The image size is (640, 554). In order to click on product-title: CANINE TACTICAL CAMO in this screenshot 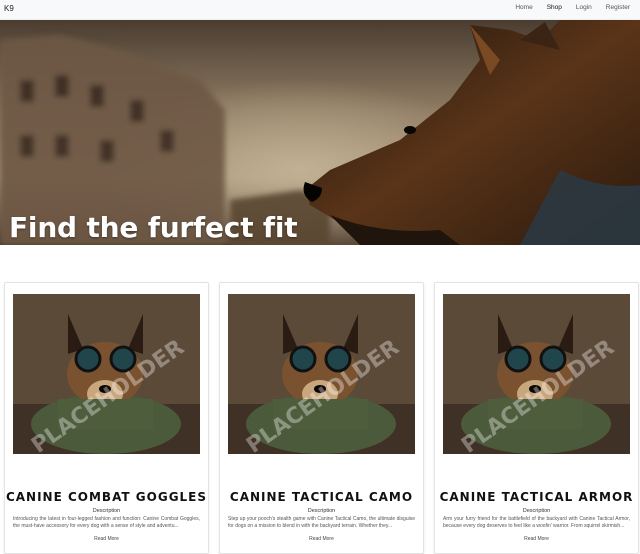, I will do `click(321, 497)`.